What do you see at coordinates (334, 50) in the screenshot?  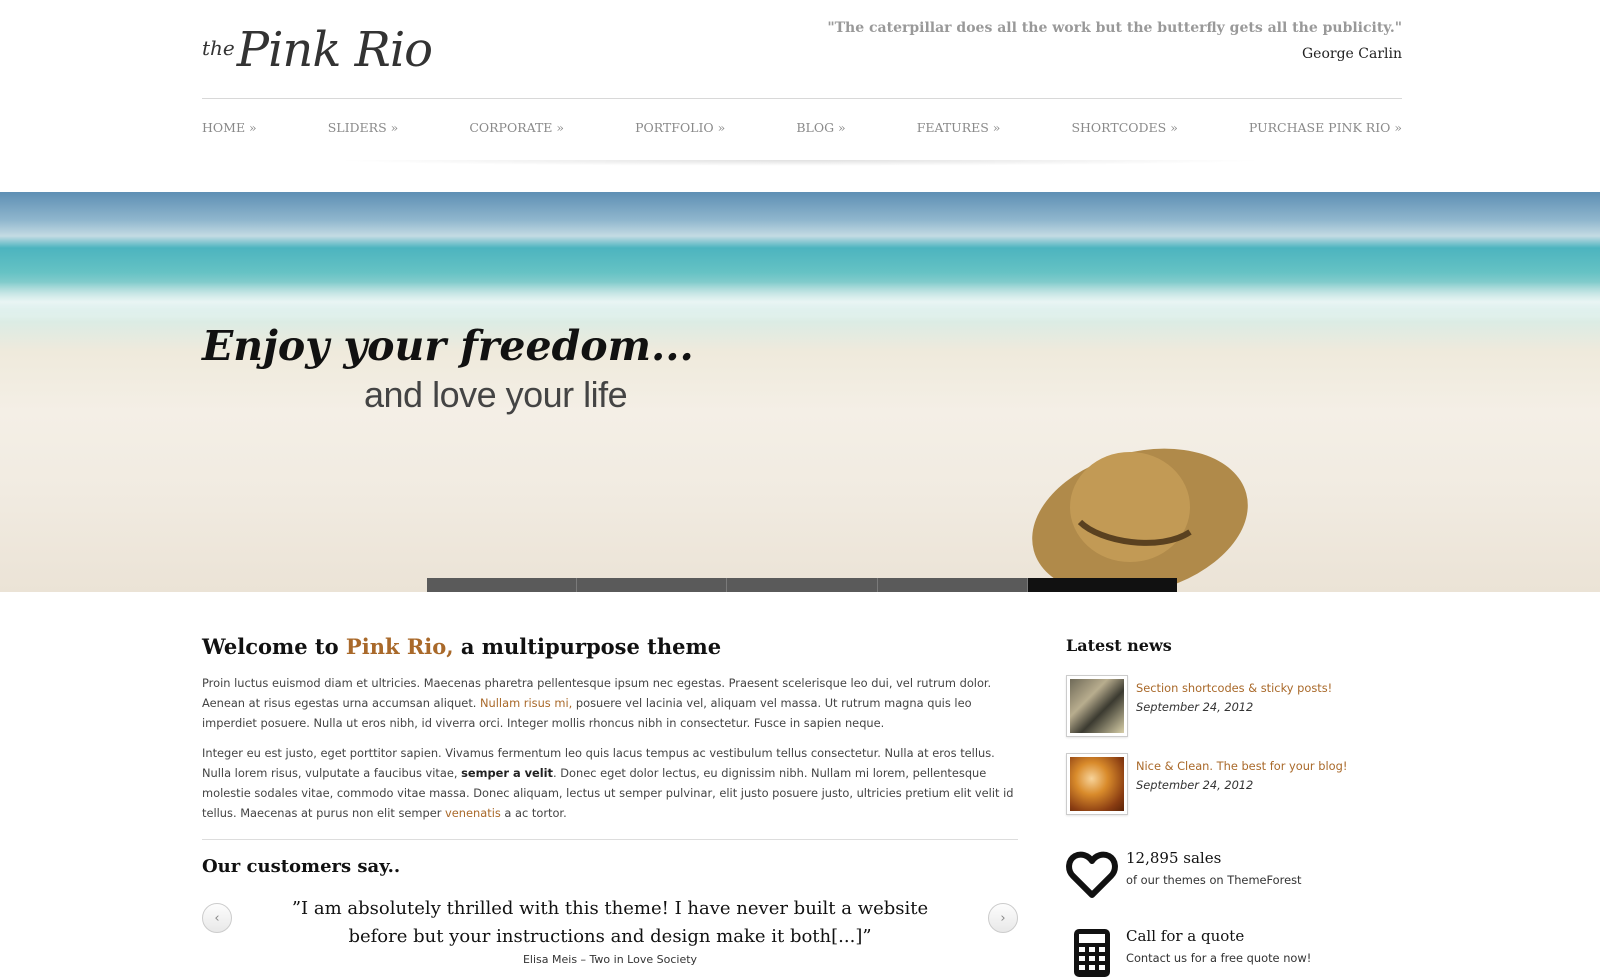 I see `logo-name: Pink Rio` at bounding box center [334, 50].